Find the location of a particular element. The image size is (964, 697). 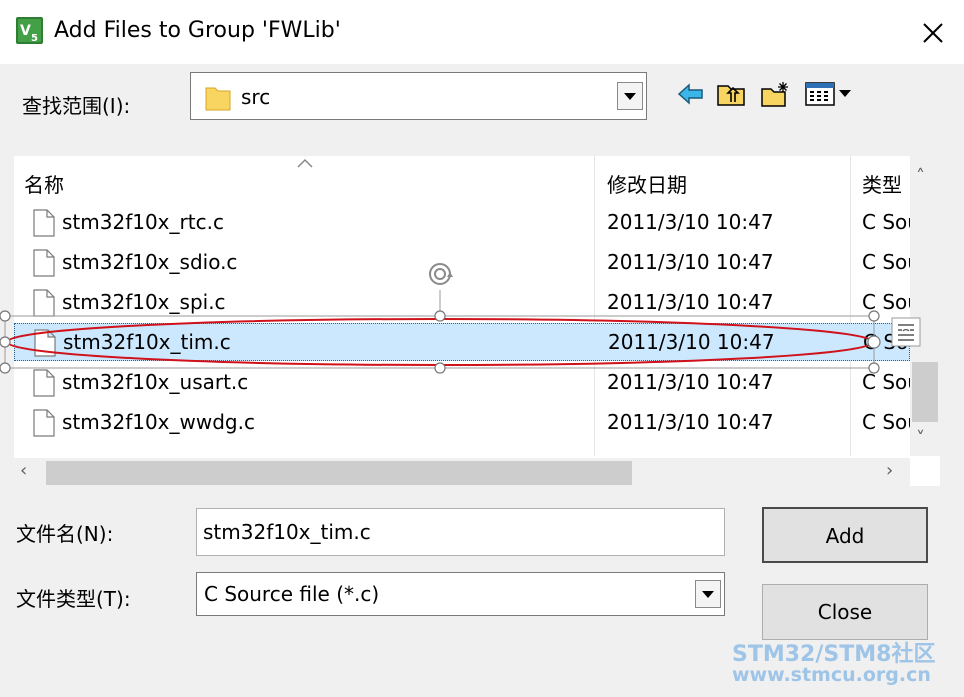

column-header-date: 修改日期 is located at coordinates (727, 179).